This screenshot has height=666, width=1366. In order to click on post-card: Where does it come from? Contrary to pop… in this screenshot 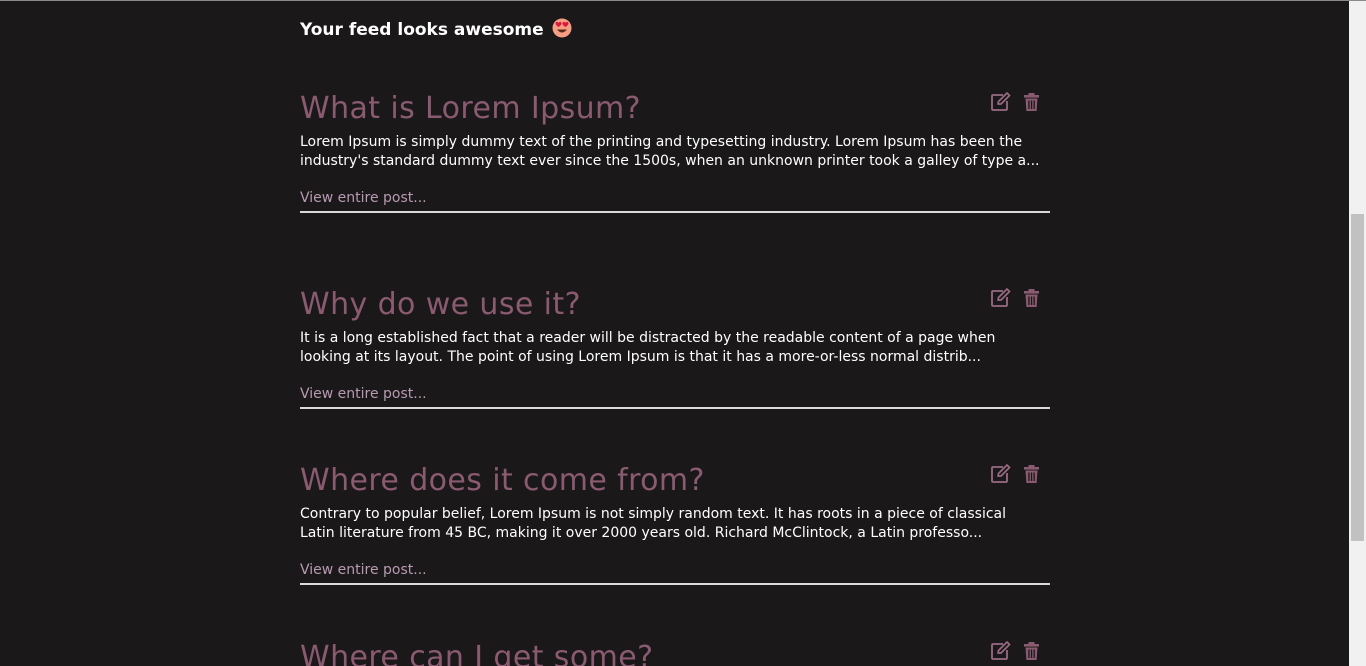, I will do `click(675, 523)`.